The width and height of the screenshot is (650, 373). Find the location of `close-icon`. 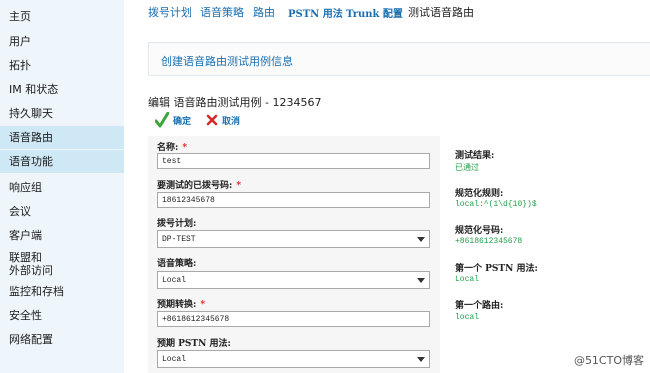

close-icon is located at coordinates (212, 120).